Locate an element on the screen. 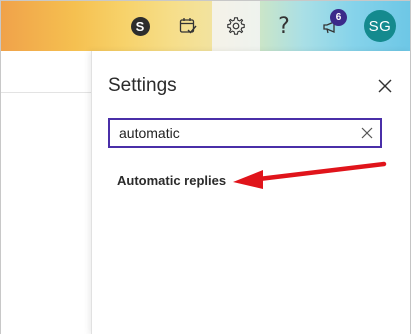  gear-icon is located at coordinates (236, 26).